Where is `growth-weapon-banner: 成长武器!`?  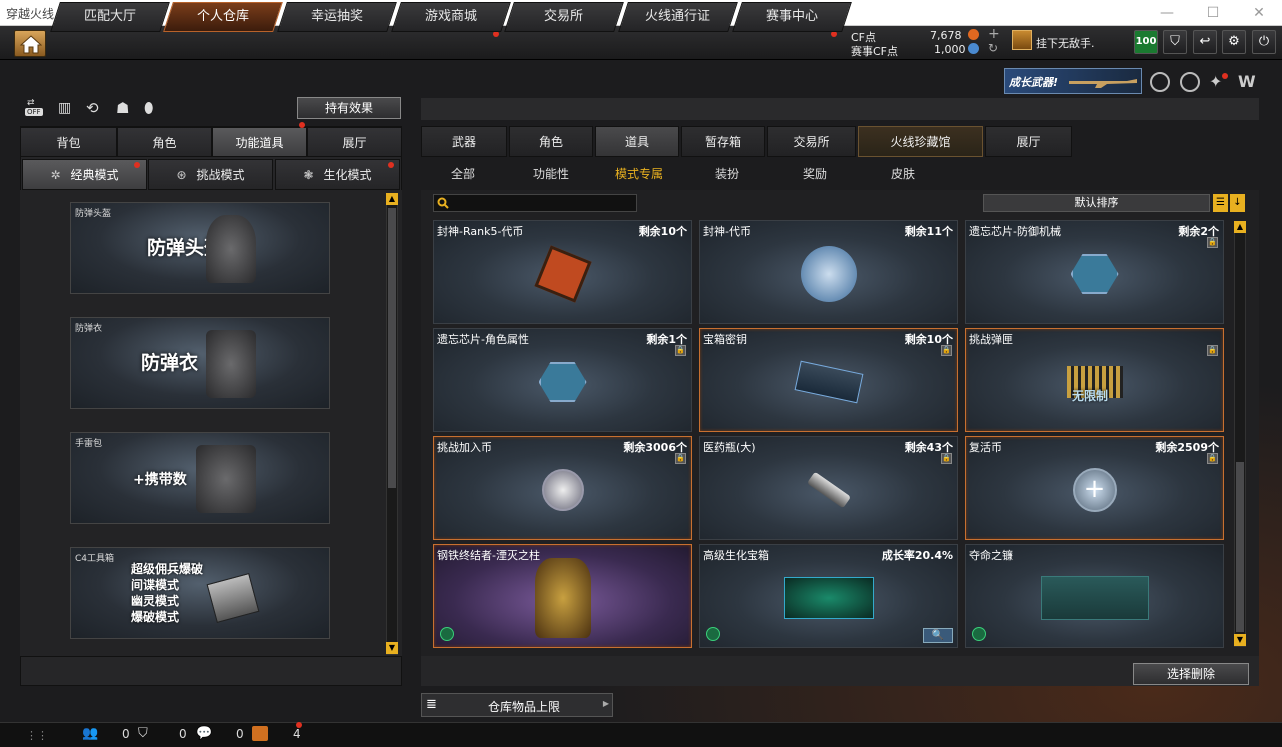
growth-weapon-banner: 成长武器! is located at coordinates (1073, 81).